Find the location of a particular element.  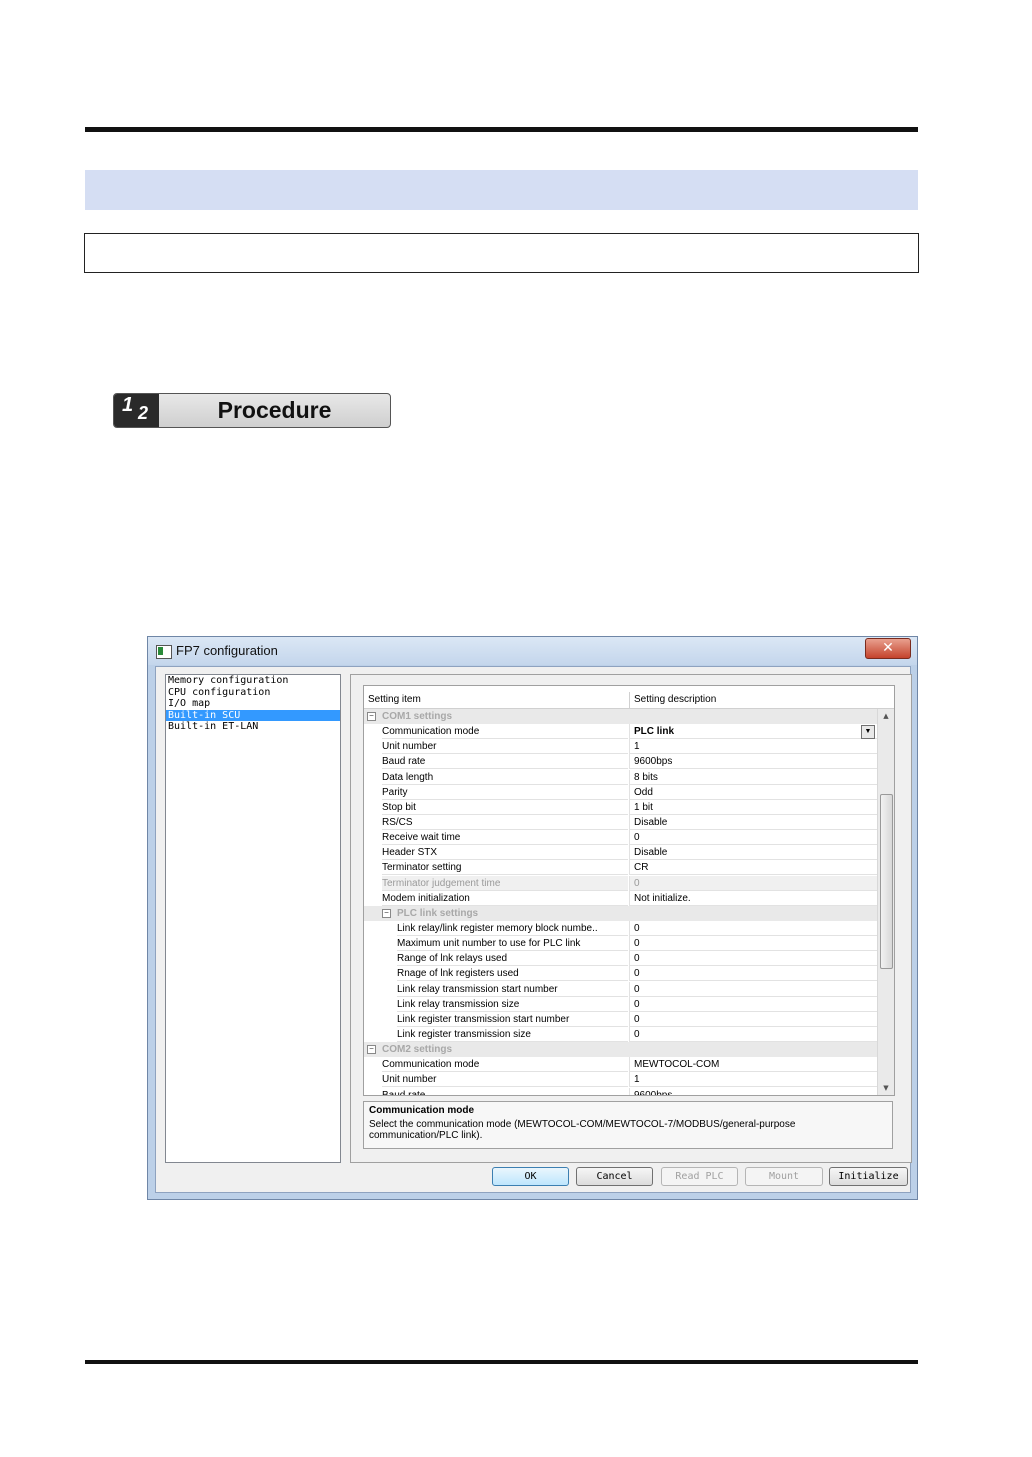

setting-item-label: Link register transmission size is located at coordinates (512, 1034).